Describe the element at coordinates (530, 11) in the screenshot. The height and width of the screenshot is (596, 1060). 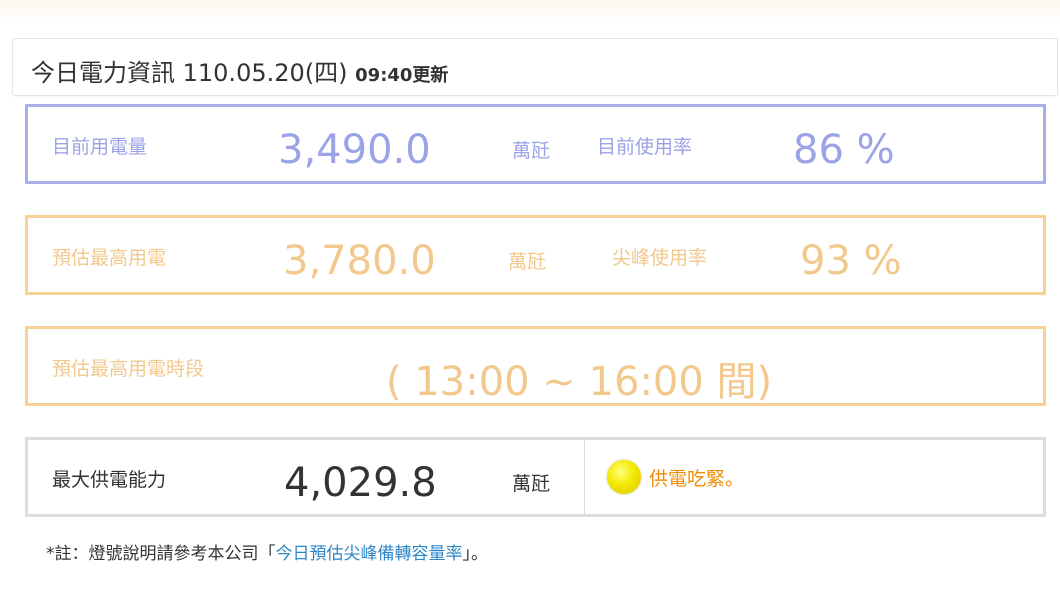
I see `top-strip` at that location.